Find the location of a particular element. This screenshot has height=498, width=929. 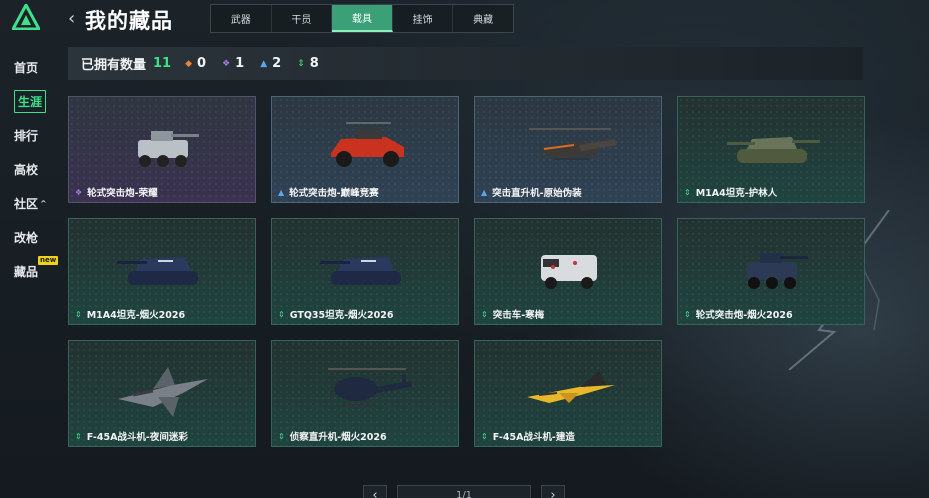

card-name: GTQ35坦克-烟火2026 is located at coordinates (341, 315).